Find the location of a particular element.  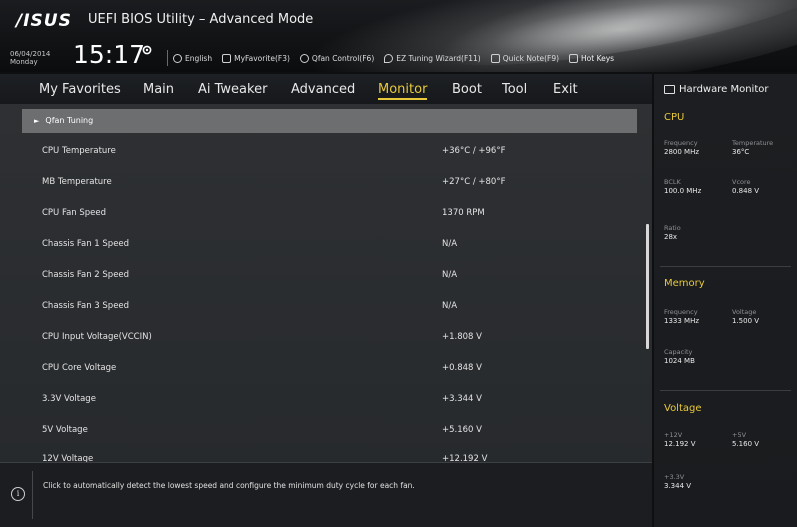

row-value: 1370 RPM is located at coordinates (463, 213).